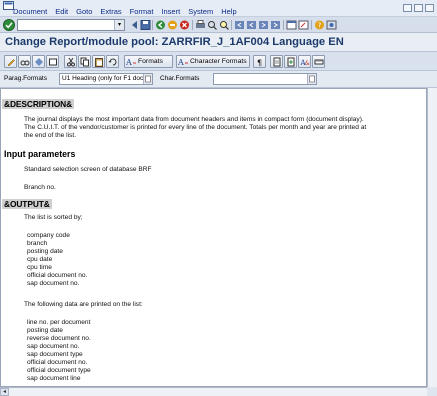  What do you see at coordinates (59, 338) in the screenshot?
I see `printed-field-item: reverse document no.` at bounding box center [59, 338].